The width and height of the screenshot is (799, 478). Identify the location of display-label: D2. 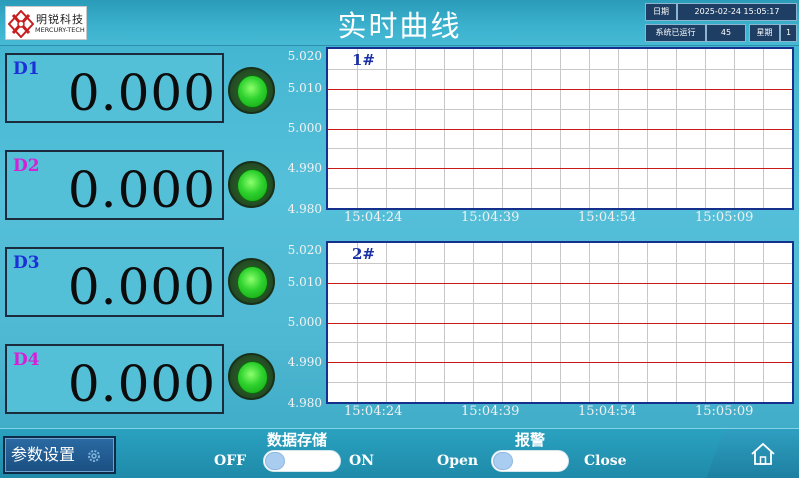
(26, 166).